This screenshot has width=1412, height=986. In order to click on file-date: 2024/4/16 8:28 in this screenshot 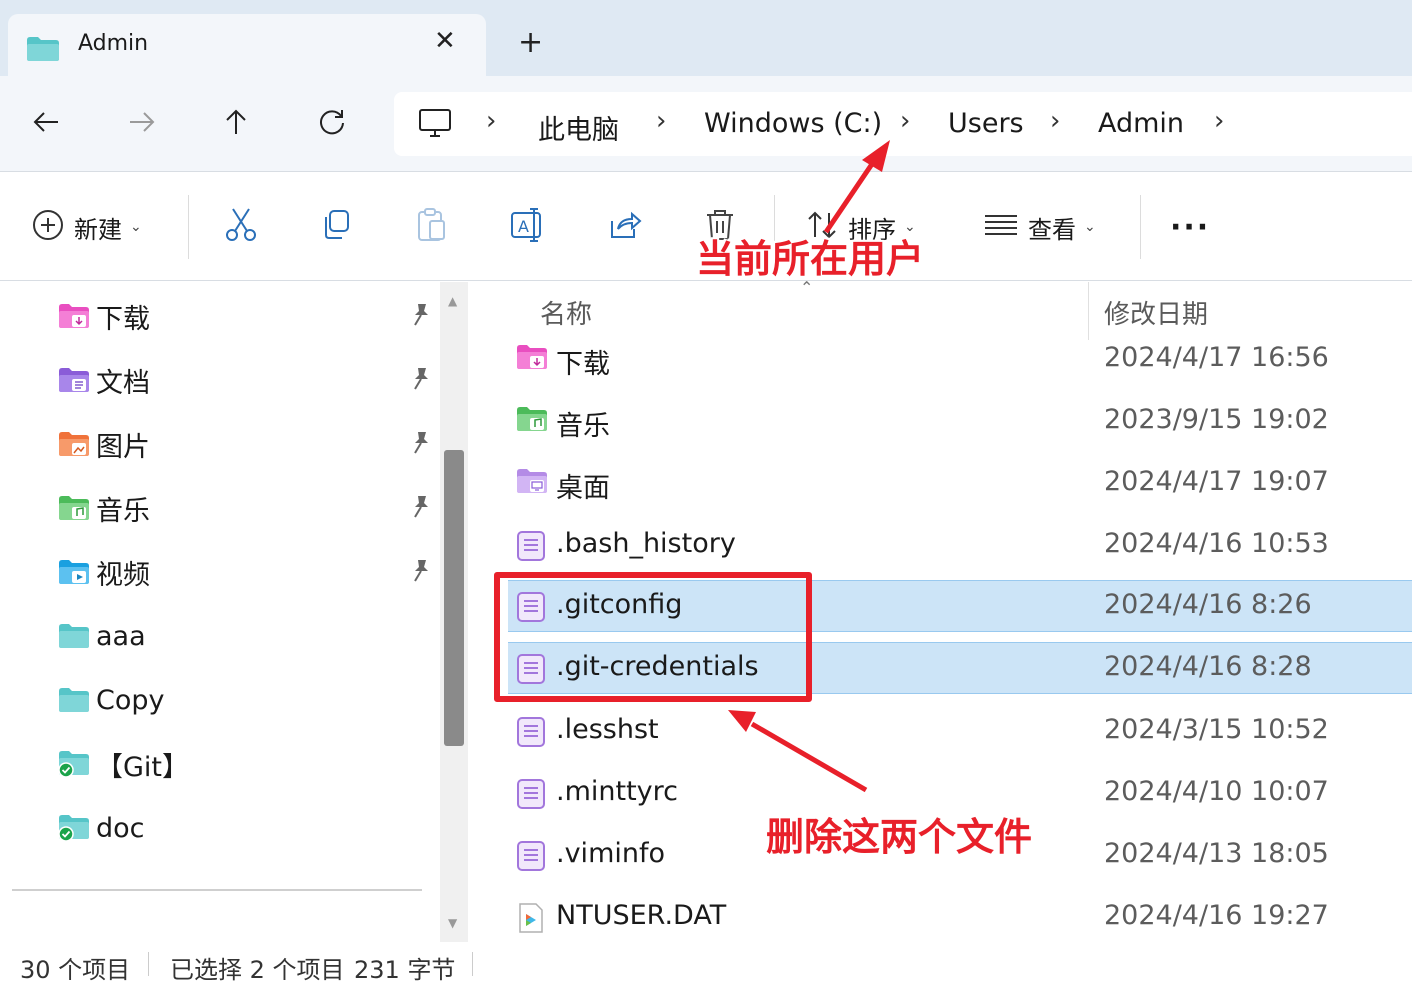, I will do `click(1208, 666)`.